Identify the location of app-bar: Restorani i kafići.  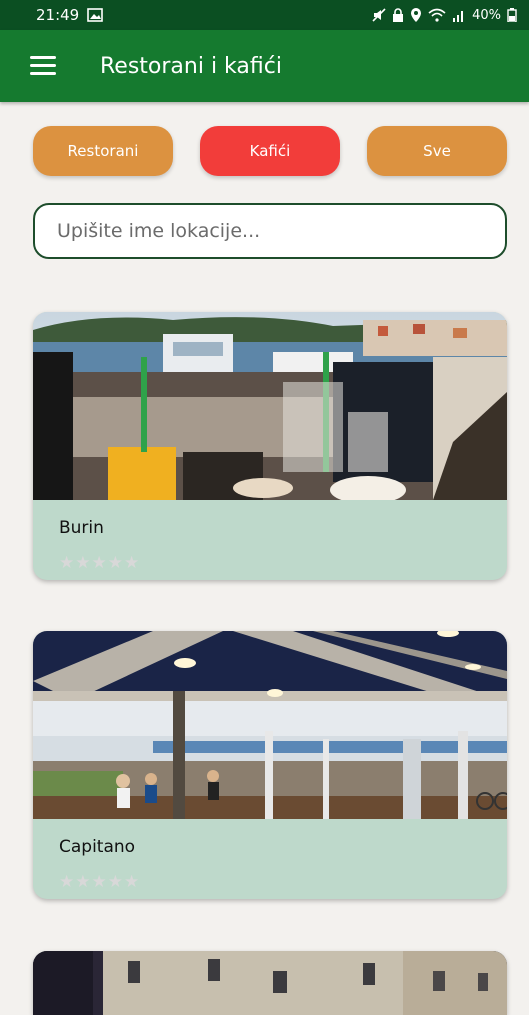
(264, 66).